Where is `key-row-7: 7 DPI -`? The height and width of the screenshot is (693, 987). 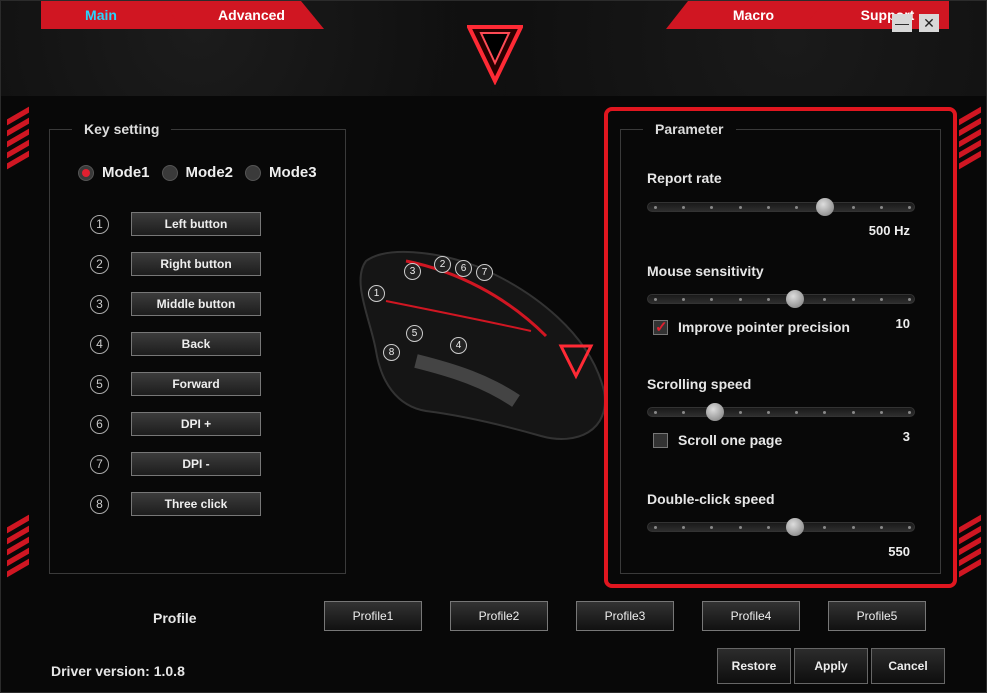
key-row-7: 7 DPI - is located at coordinates (175, 464).